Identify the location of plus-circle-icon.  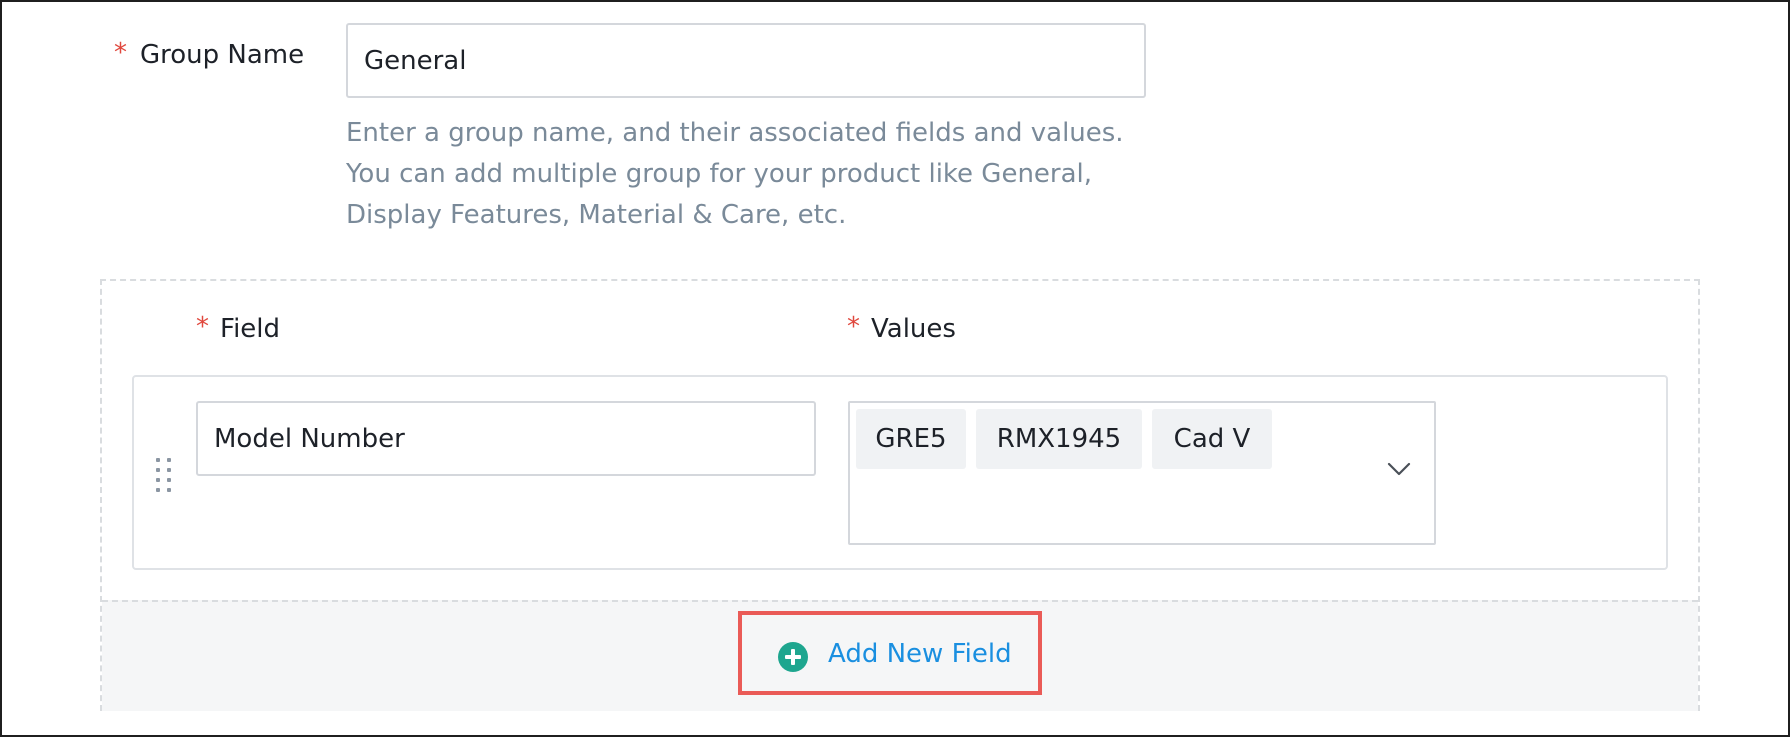
(793, 657).